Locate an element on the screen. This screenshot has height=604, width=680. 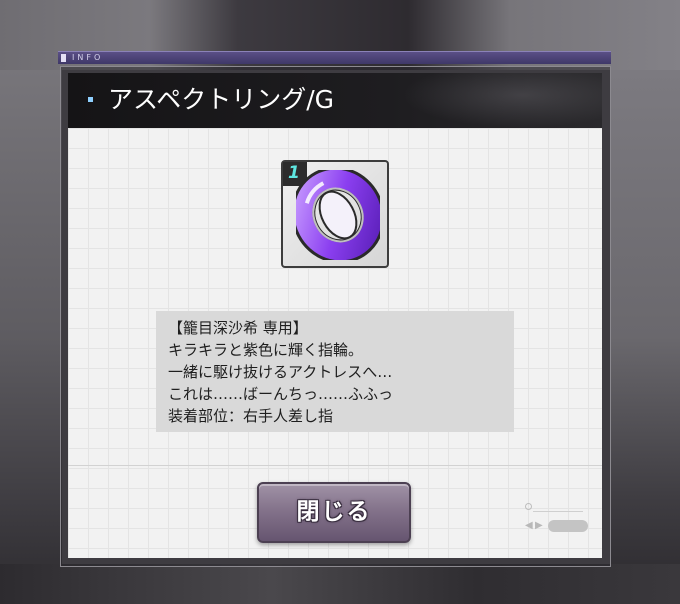
description-line: 【籠目深沙希 専用】 is located at coordinates (238, 328).